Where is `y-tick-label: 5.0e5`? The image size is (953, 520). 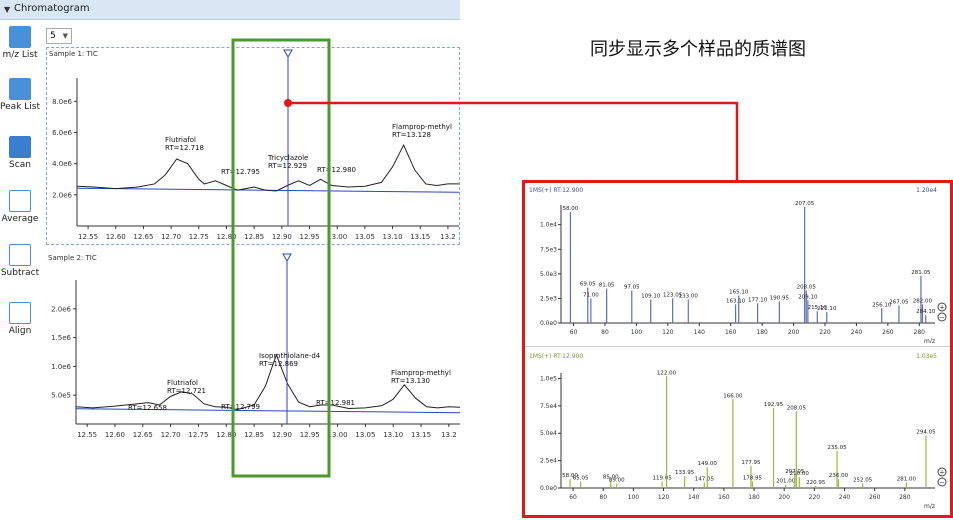
y-tick-label: 5.0e5 is located at coordinates (61, 396).